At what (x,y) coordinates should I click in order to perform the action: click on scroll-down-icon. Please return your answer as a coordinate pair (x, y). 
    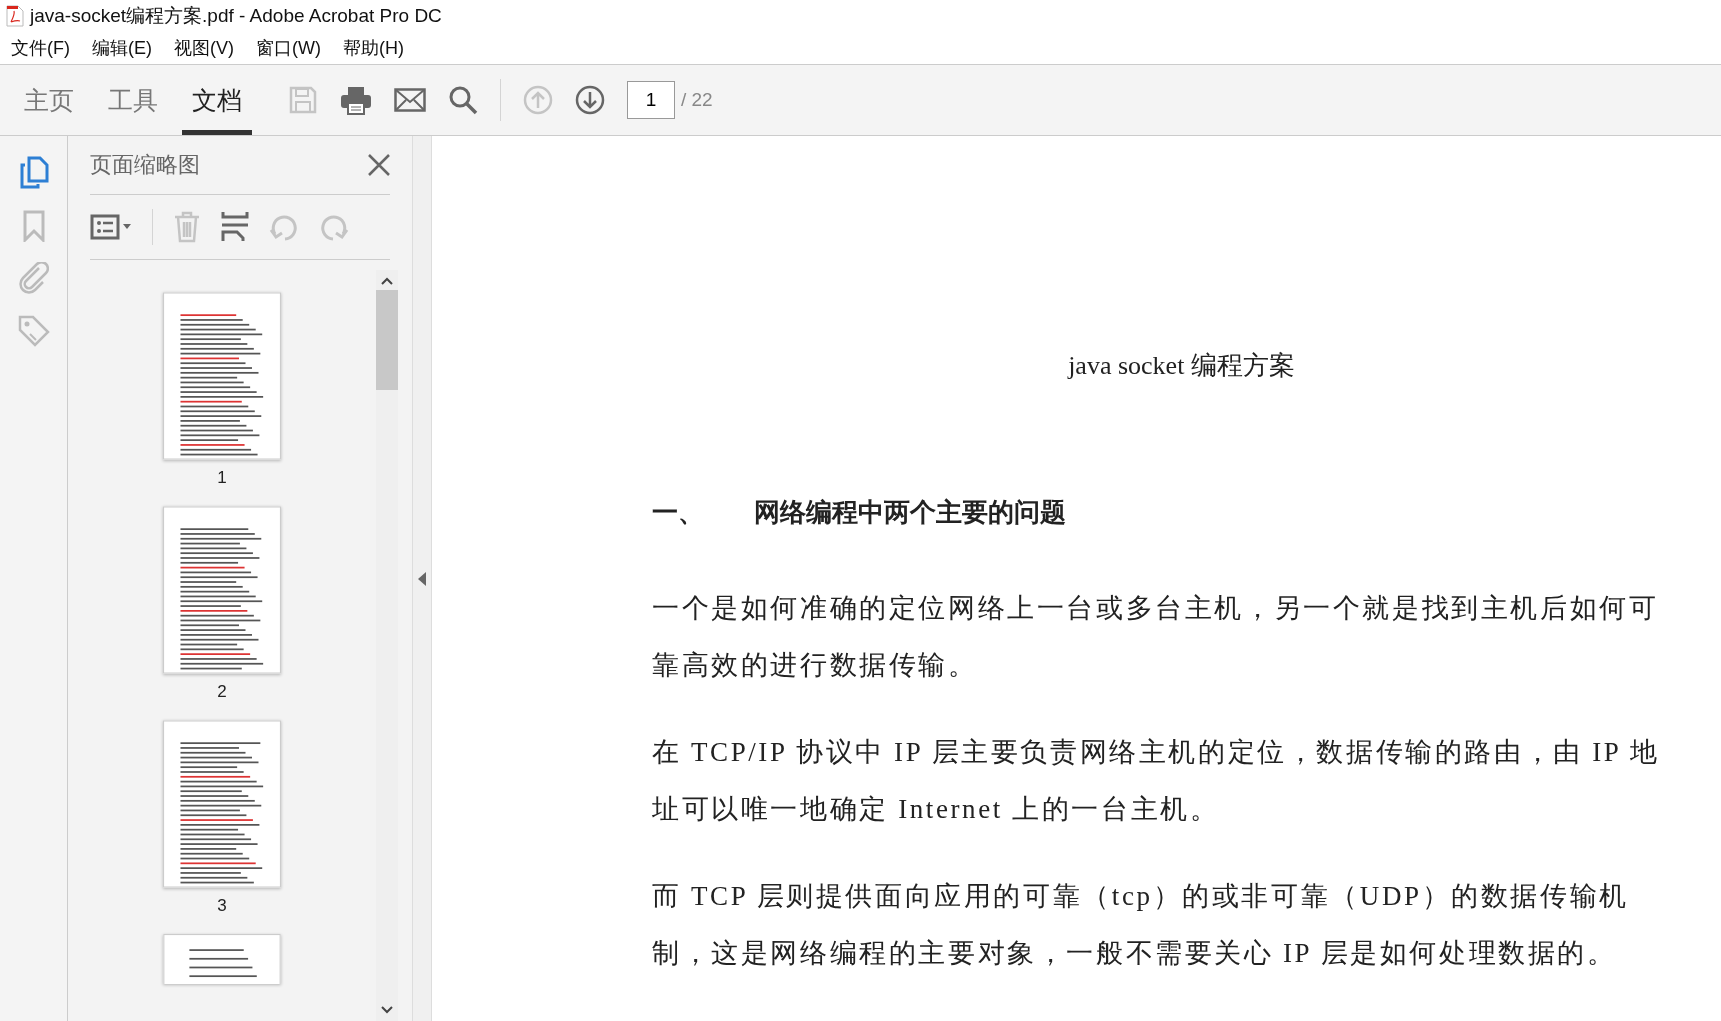
    Looking at the image, I should click on (387, 1010).